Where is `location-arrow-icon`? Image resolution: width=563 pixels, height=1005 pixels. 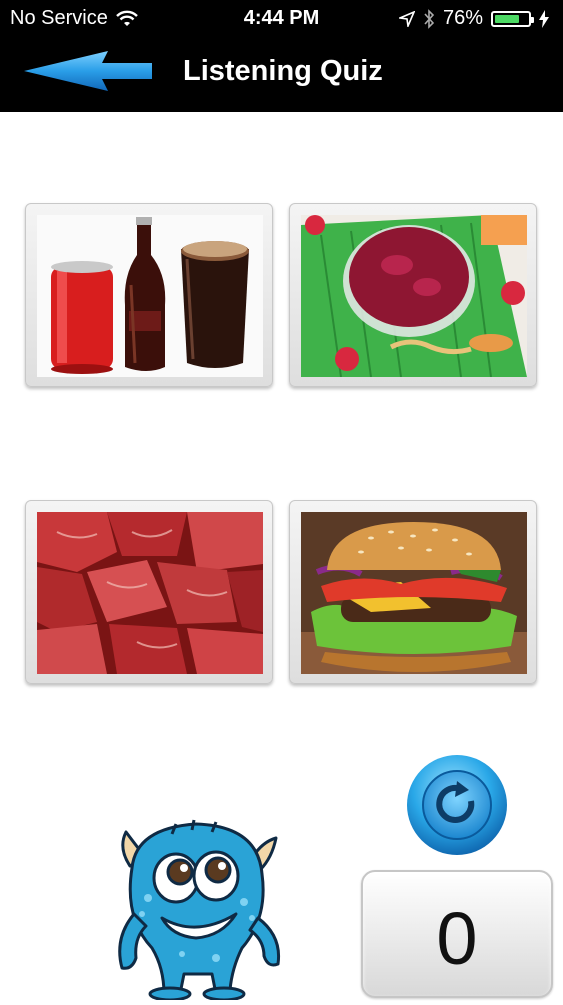 location-arrow-icon is located at coordinates (406, 18).